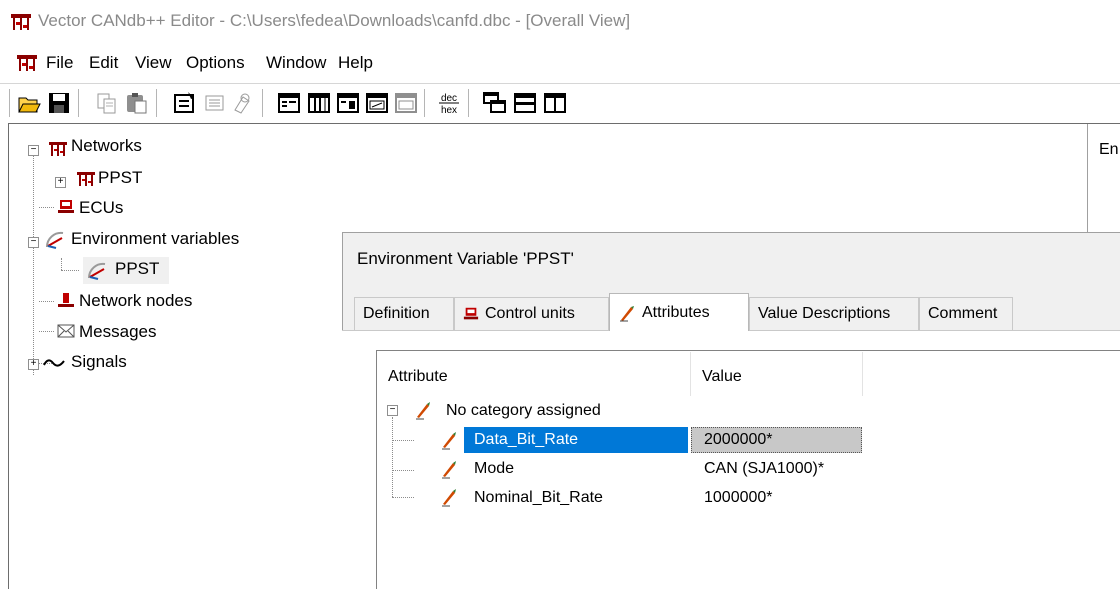 This screenshot has width=1120, height=589. I want to click on tab-attributes: Attributes, so click(679, 312).